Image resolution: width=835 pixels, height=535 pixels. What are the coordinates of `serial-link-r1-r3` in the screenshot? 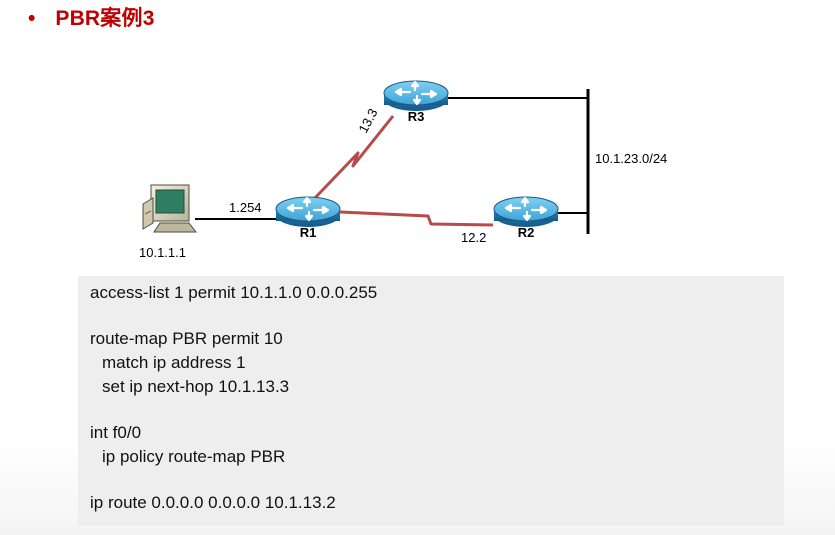 It's located at (353, 158).